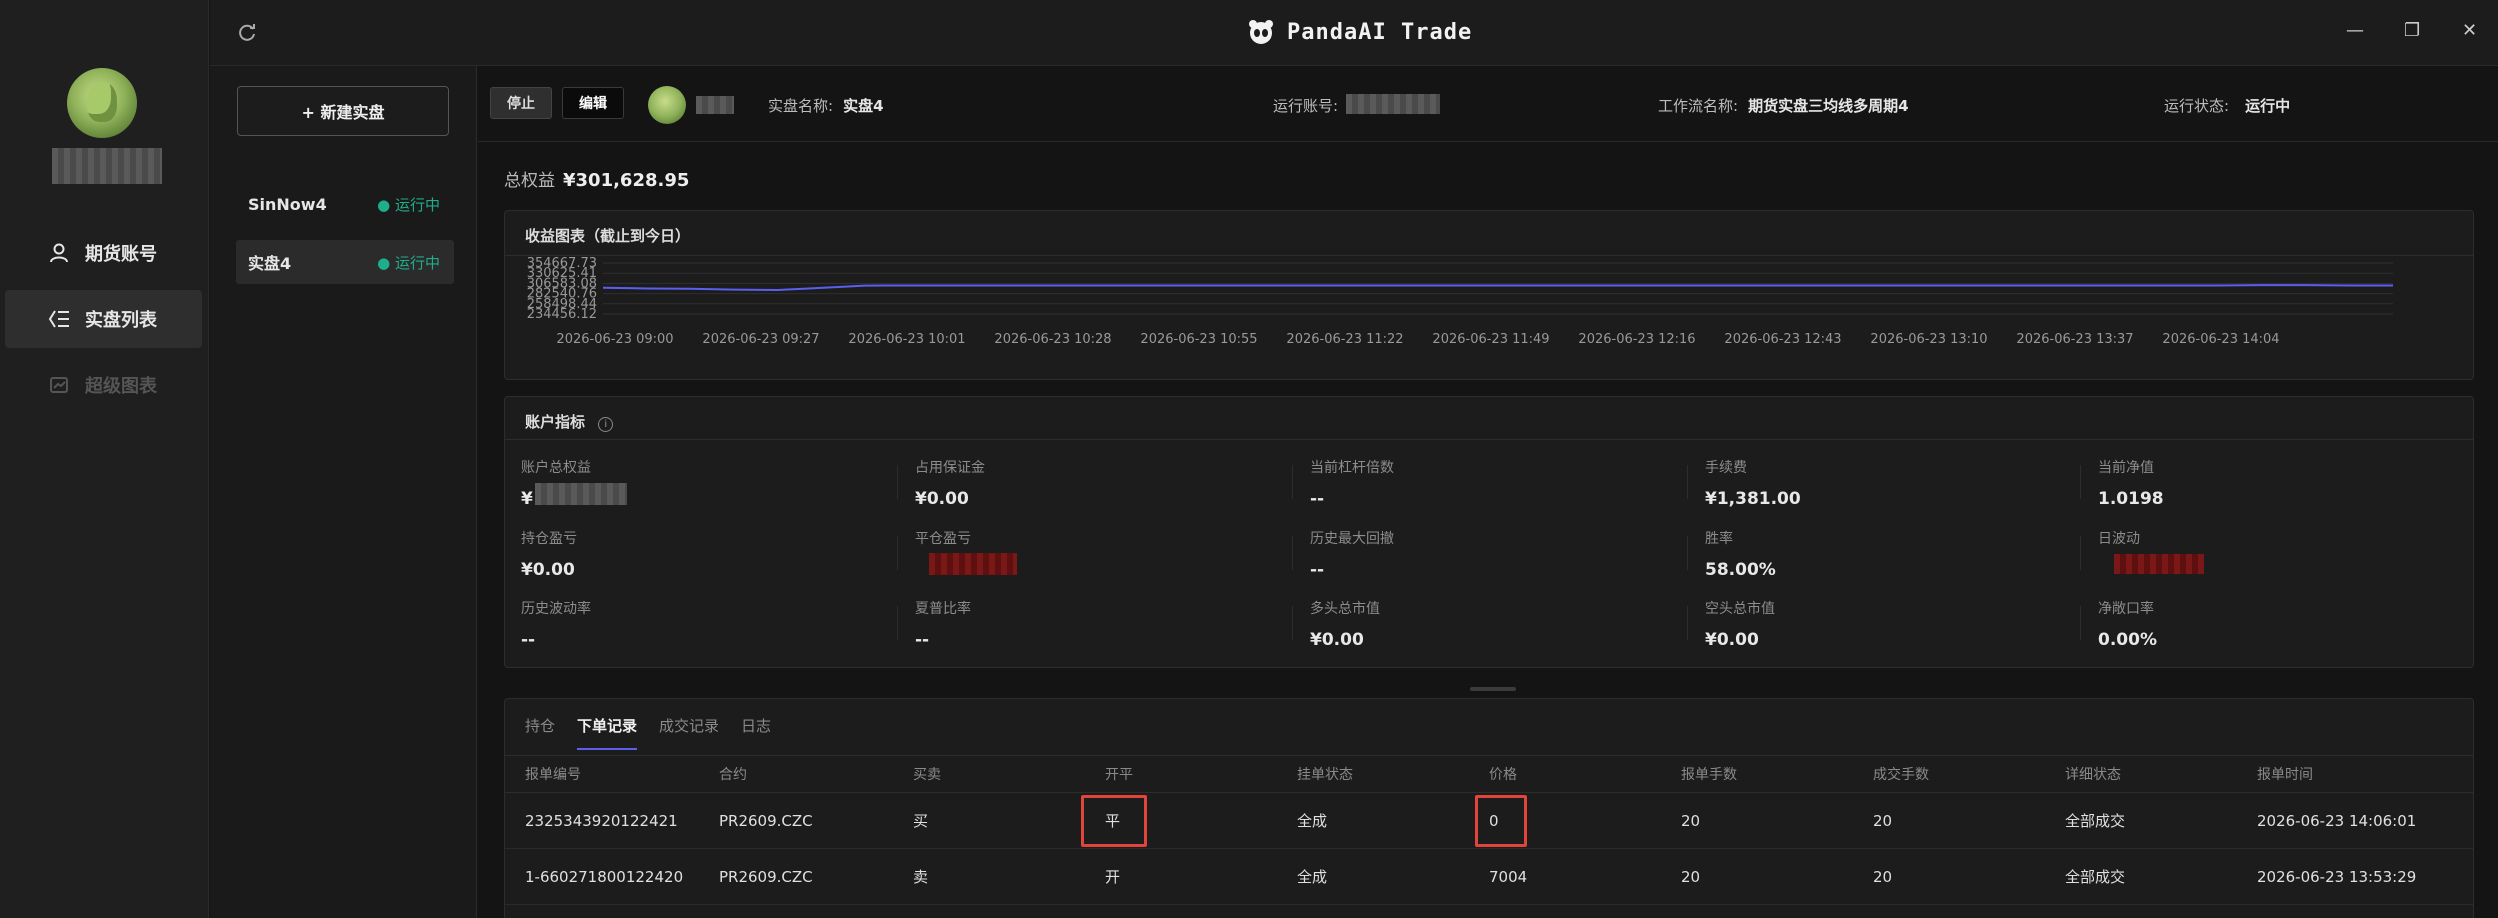 Image resolution: width=2498 pixels, height=918 pixels. I want to click on metrics-title-text: 账户指标, so click(555, 422).